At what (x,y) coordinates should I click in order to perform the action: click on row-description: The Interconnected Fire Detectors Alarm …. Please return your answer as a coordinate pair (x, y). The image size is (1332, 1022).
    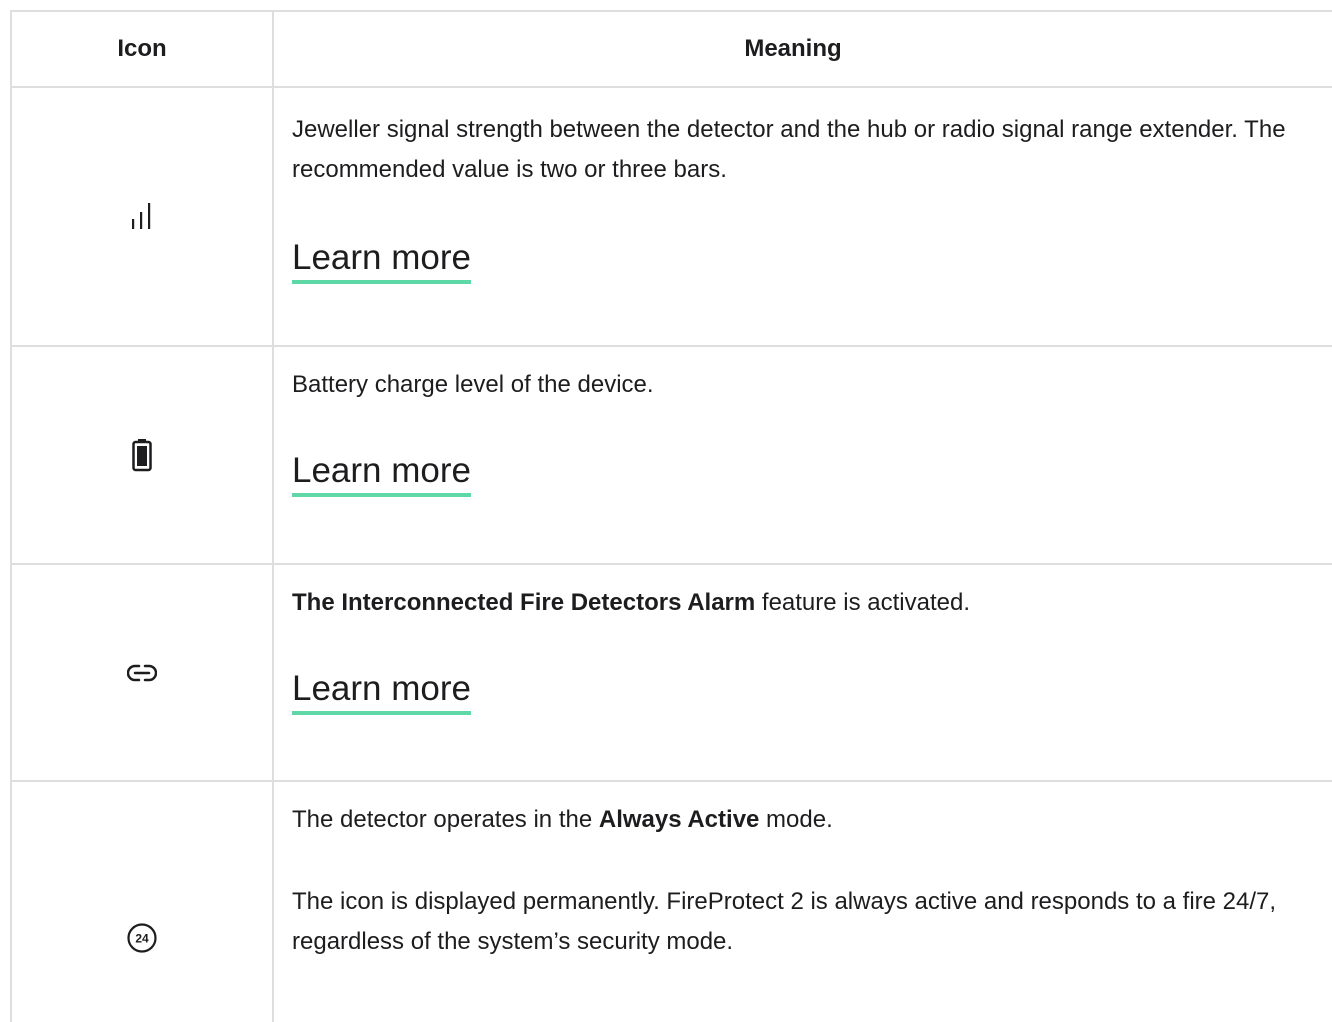
    Looking at the image, I should click on (802, 603).